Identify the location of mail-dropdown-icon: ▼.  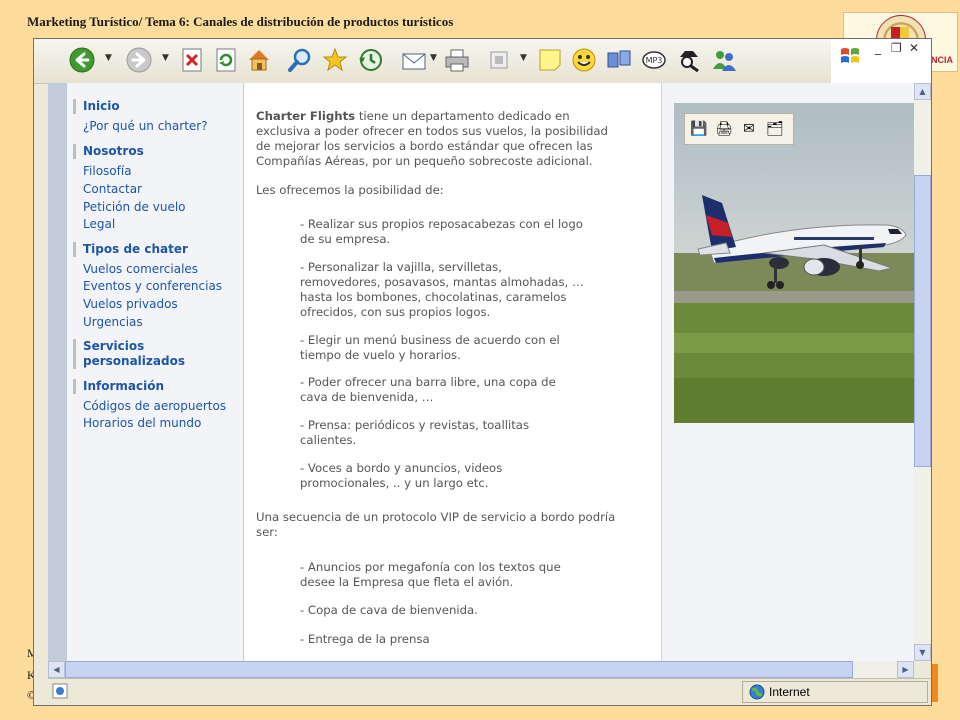
(433, 58).